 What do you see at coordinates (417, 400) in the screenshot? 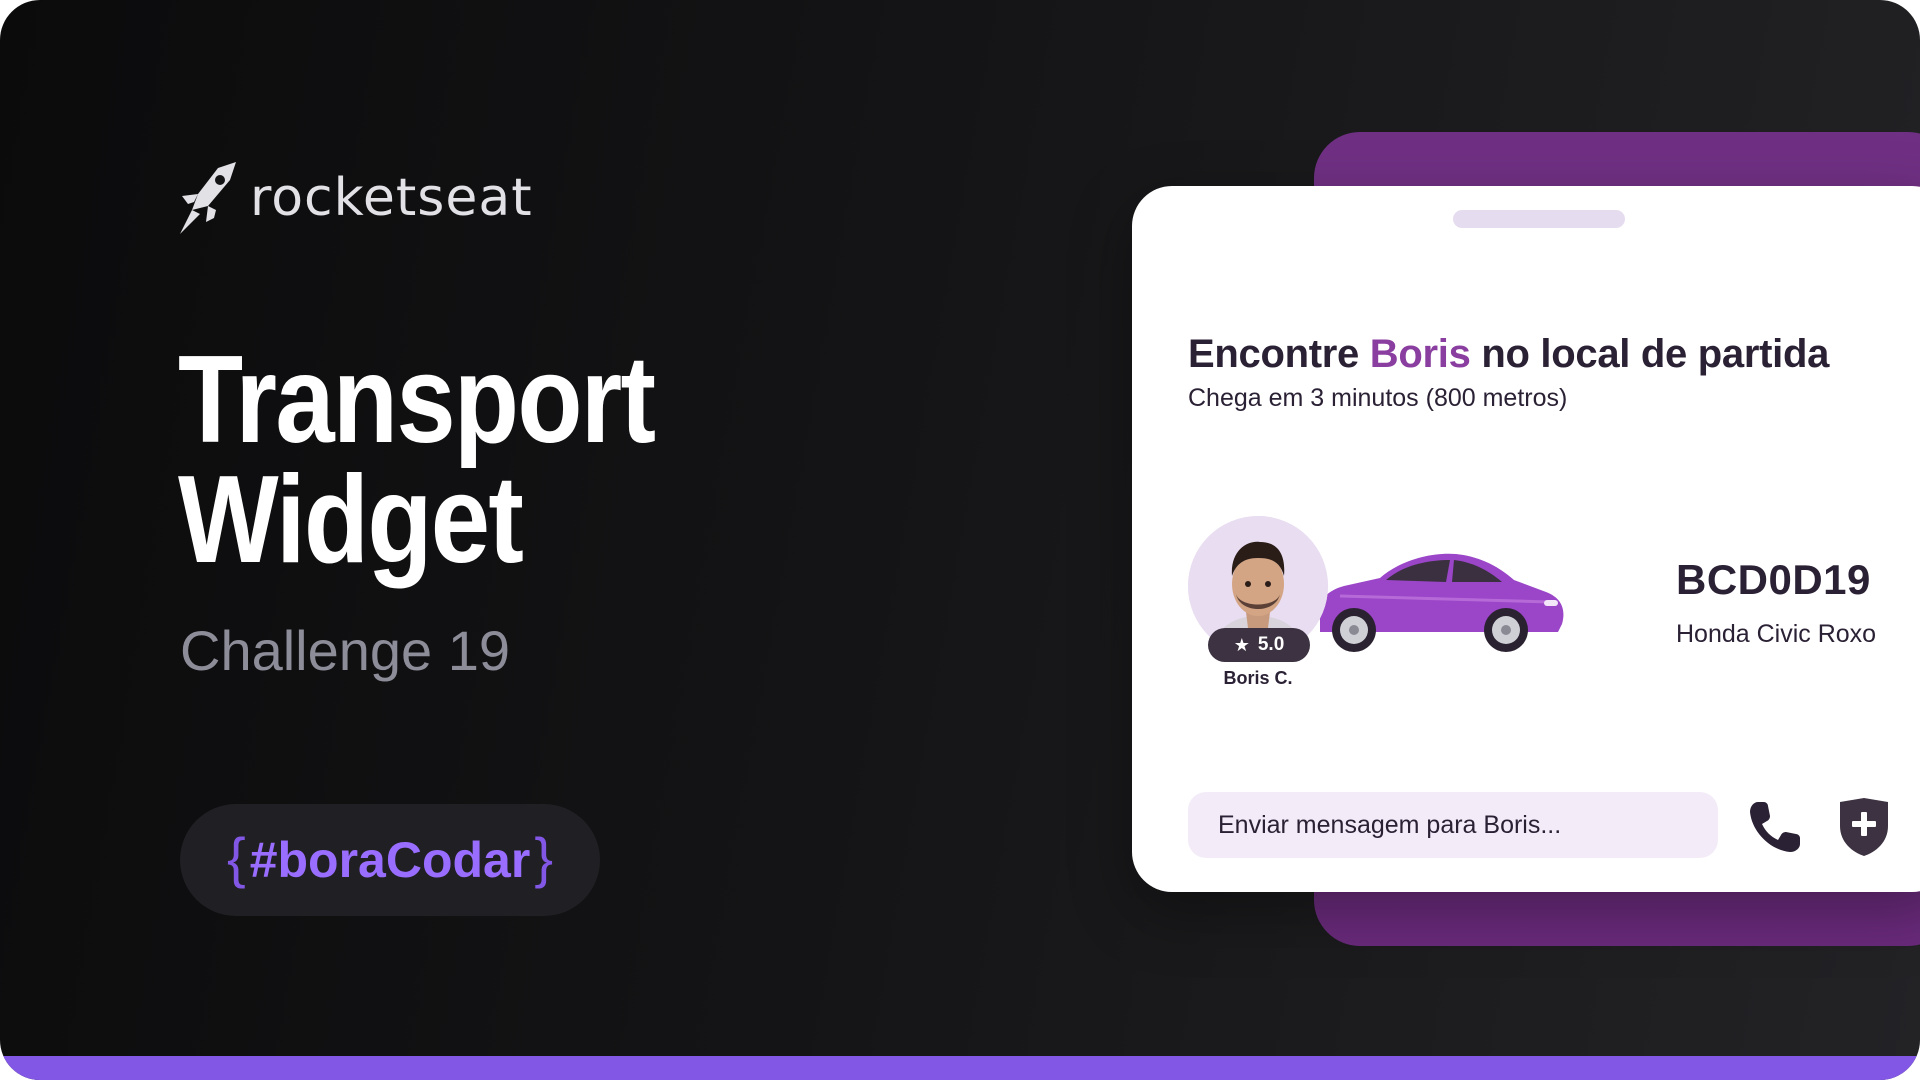
I see `hero-title-line1: Transport` at bounding box center [417, 400].